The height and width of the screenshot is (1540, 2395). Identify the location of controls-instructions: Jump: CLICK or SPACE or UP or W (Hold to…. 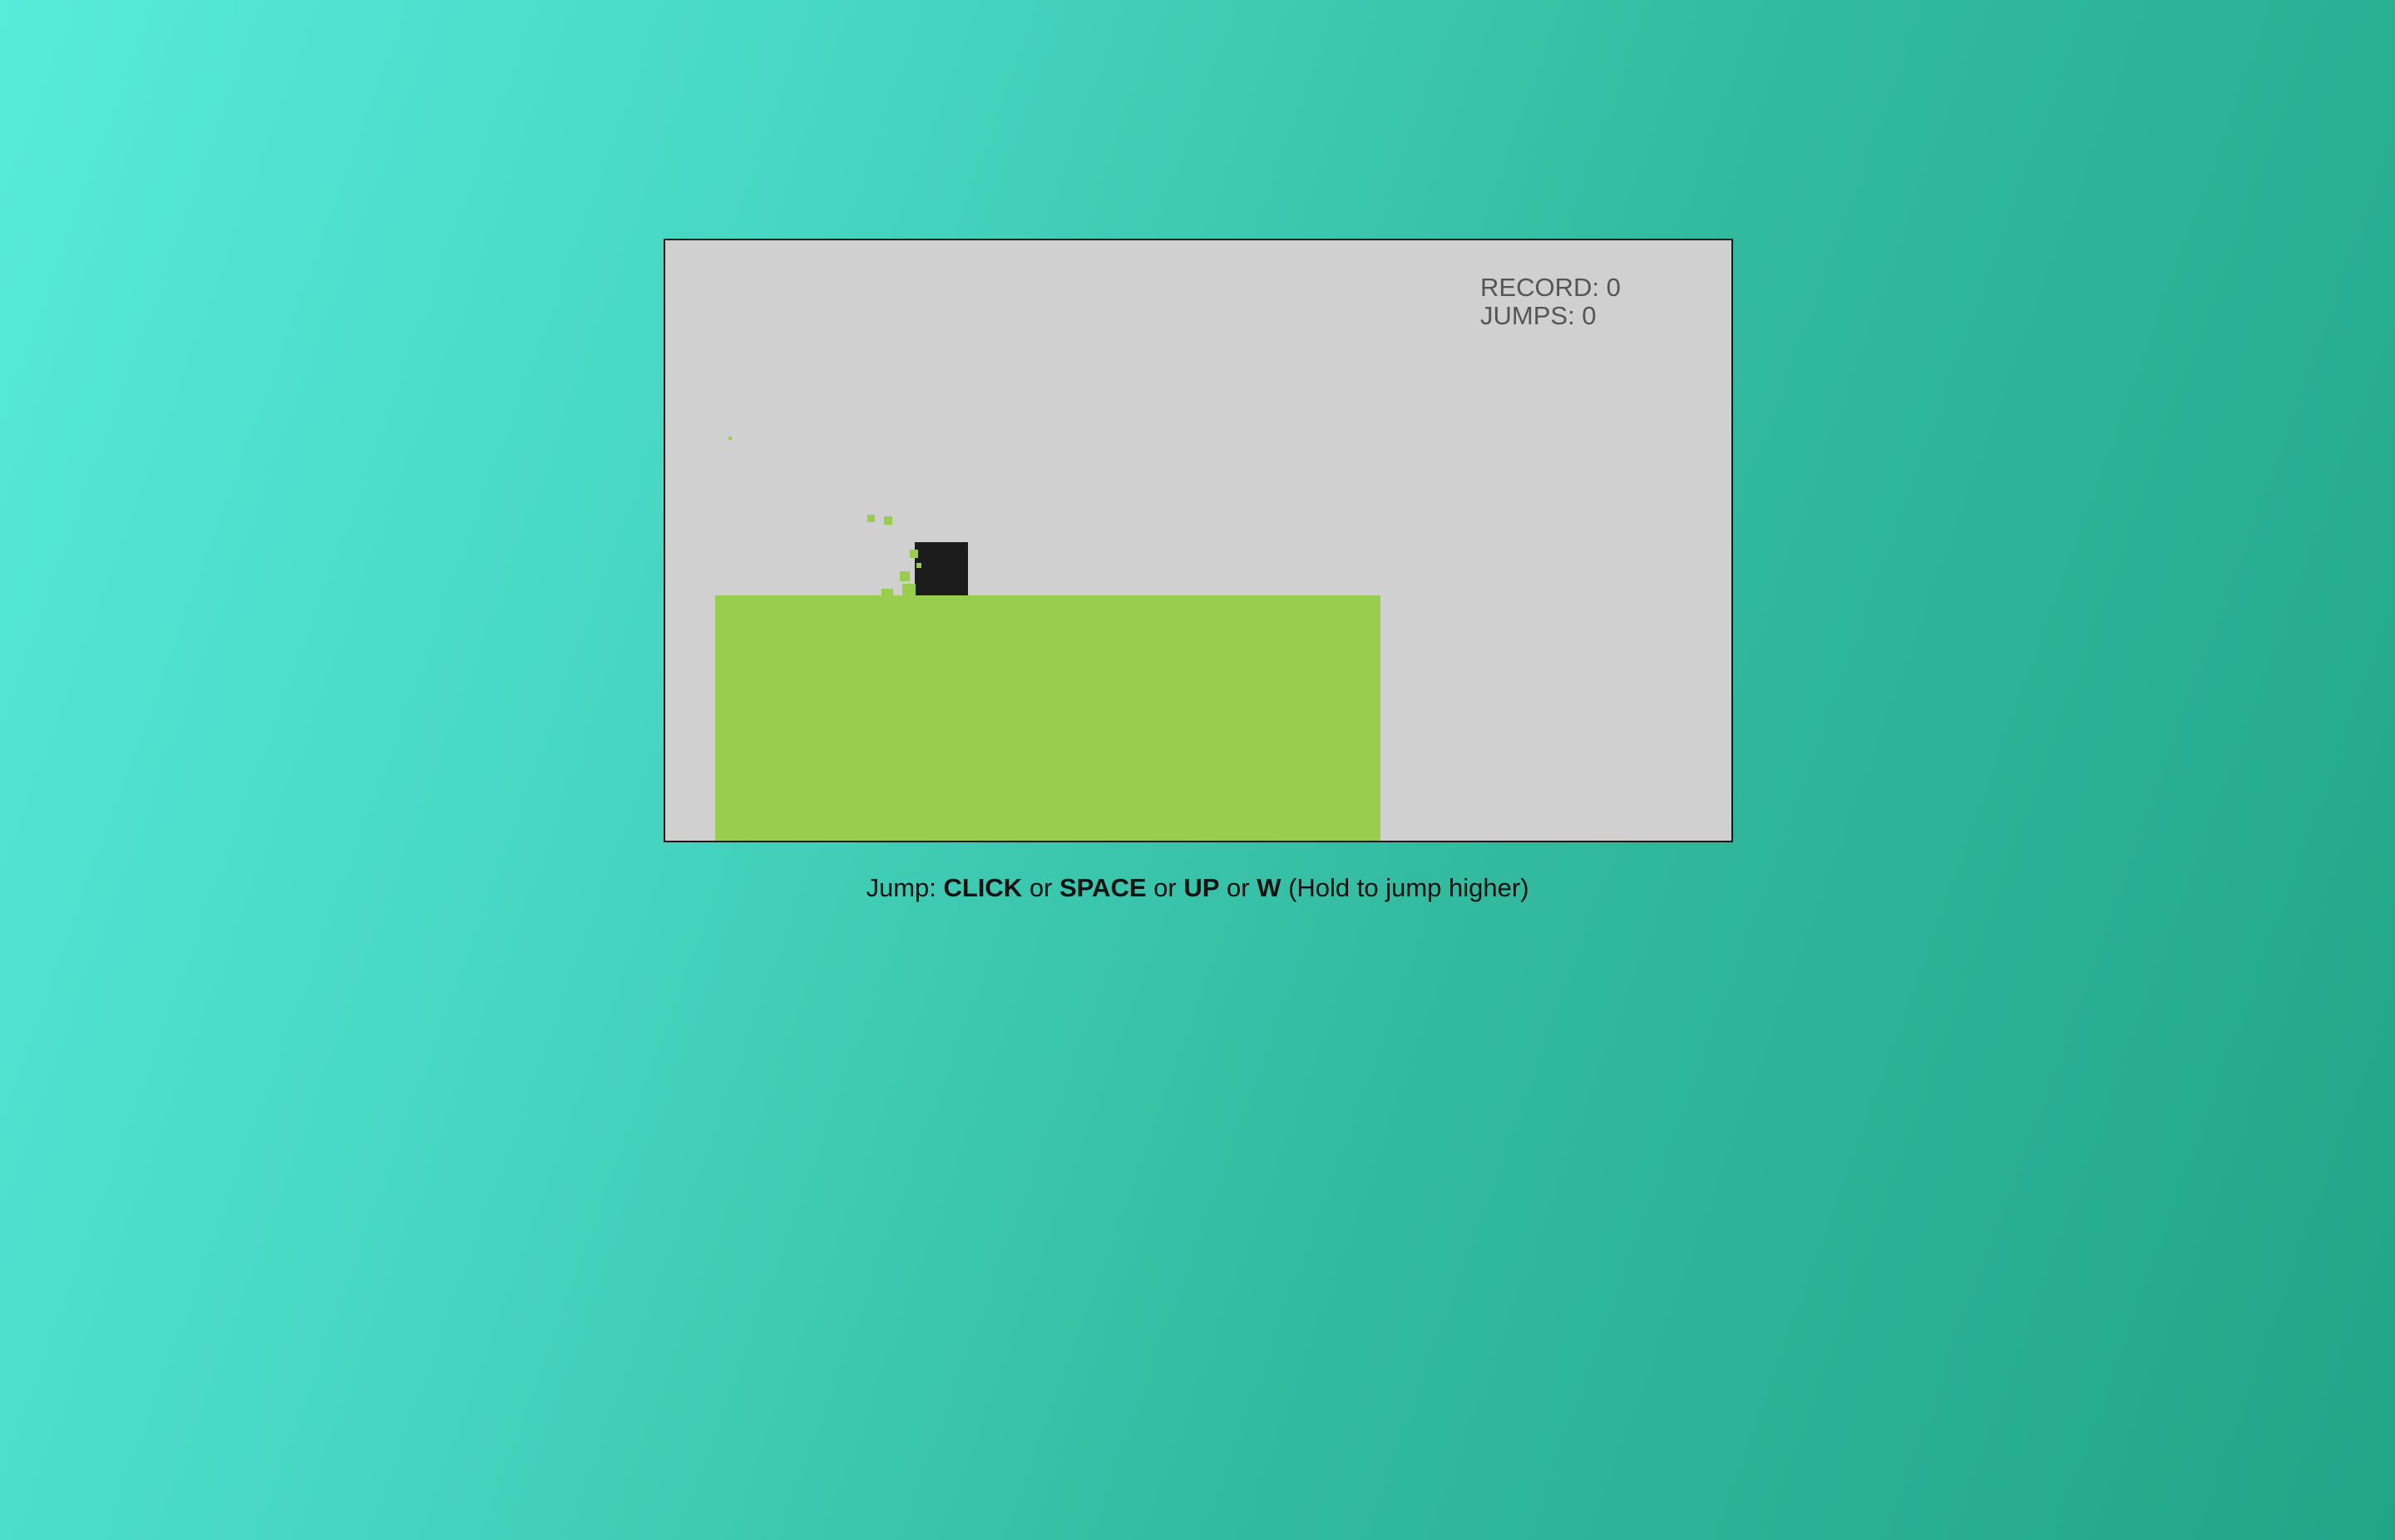
(1197, 888).